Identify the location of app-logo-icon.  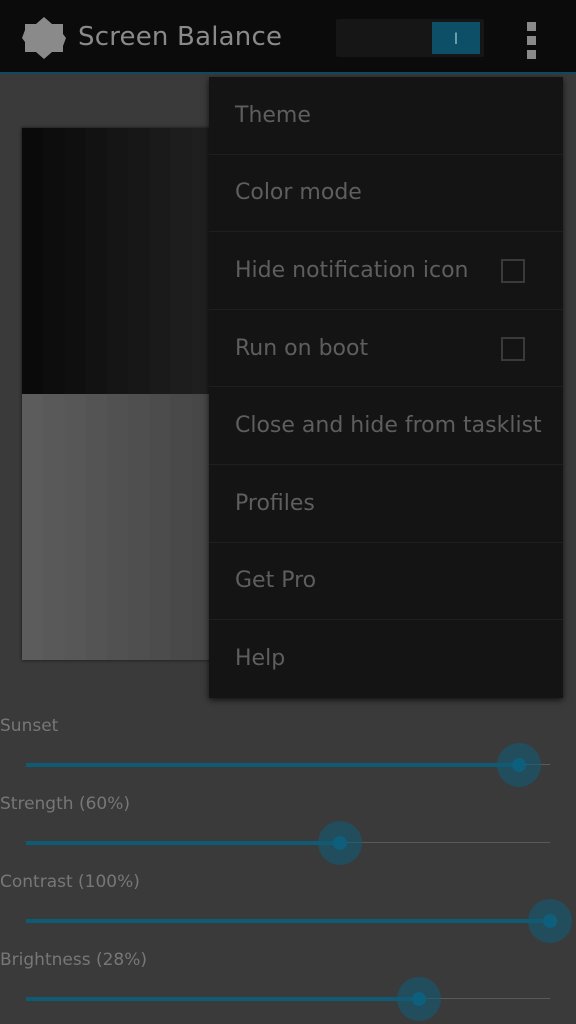
(44, 38).